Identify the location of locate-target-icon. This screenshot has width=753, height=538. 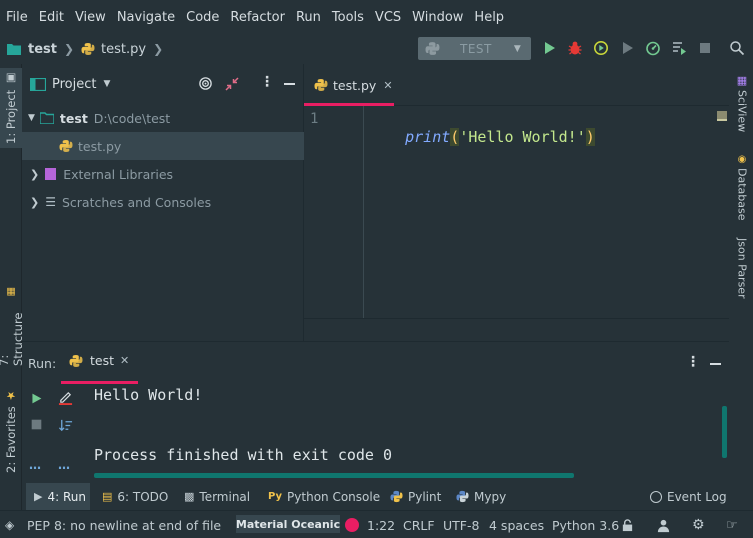
(205, 83).